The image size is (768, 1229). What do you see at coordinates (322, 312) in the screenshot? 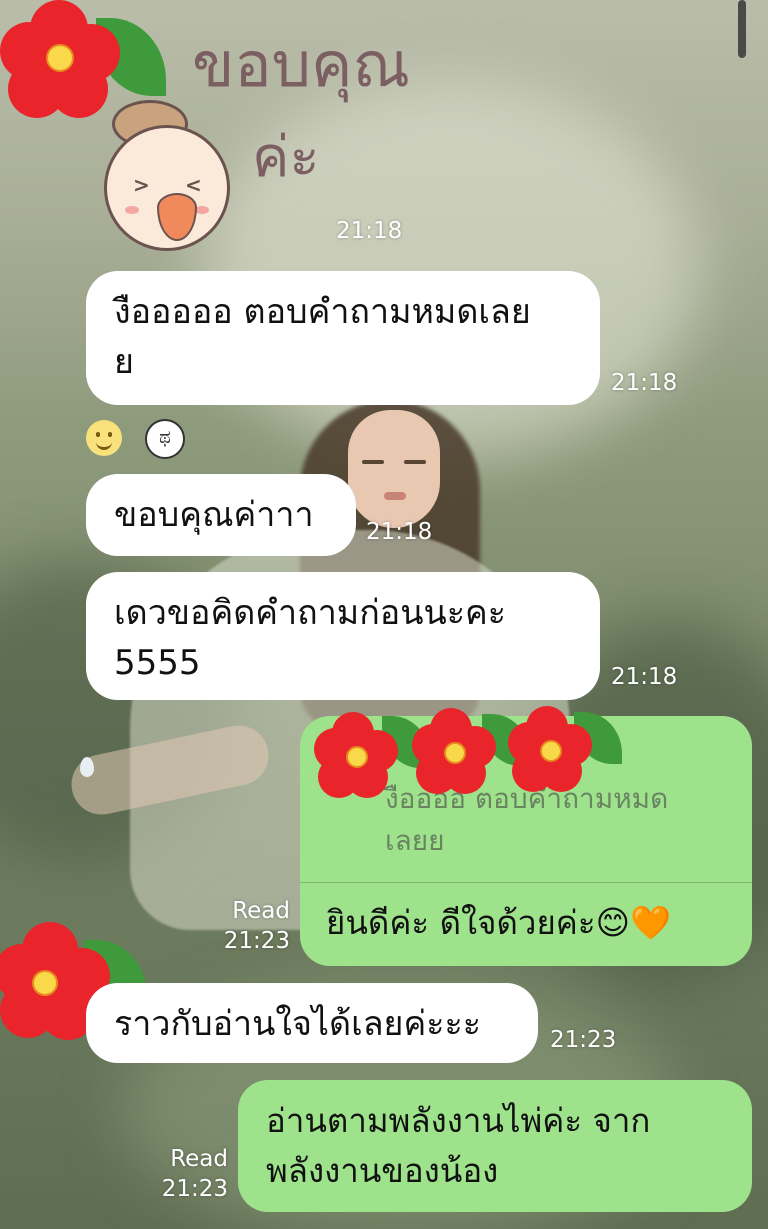
I see `message-text: งือออออ ตอบคำถามหมดเลย` at bounding box center [322, 312].